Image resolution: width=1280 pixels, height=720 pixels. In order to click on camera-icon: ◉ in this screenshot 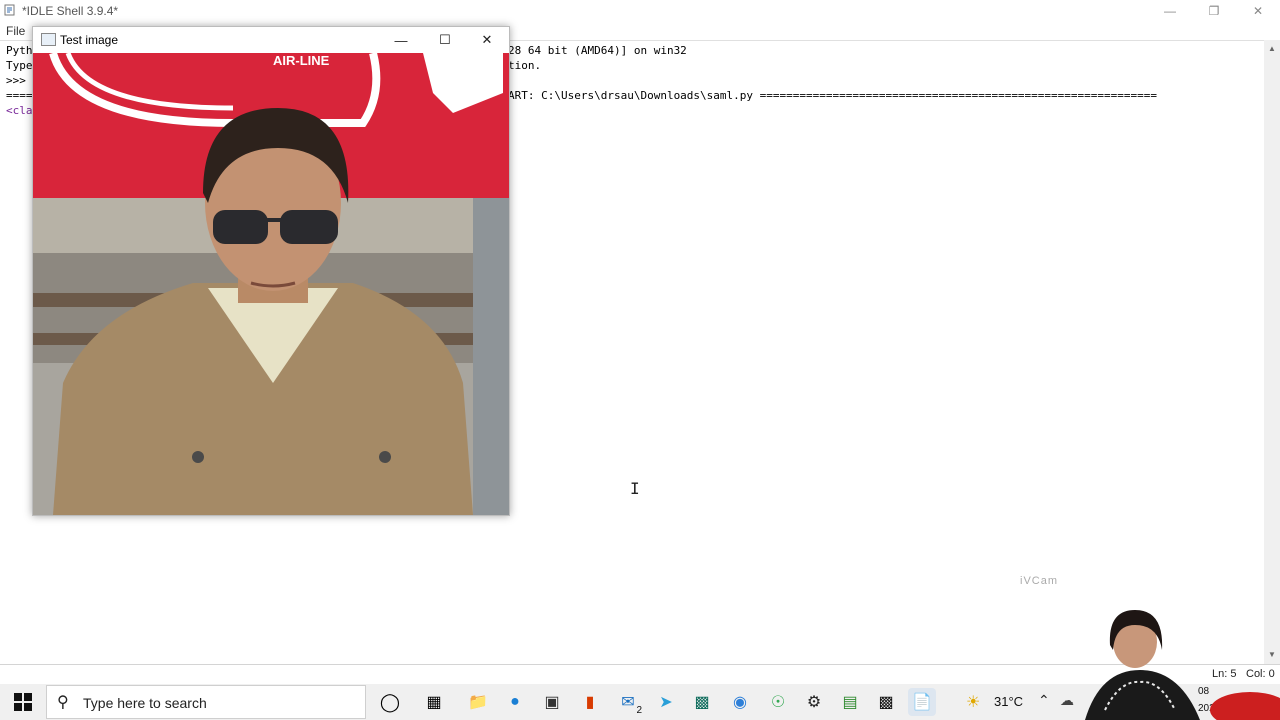, I will do `click(740, 702)`.